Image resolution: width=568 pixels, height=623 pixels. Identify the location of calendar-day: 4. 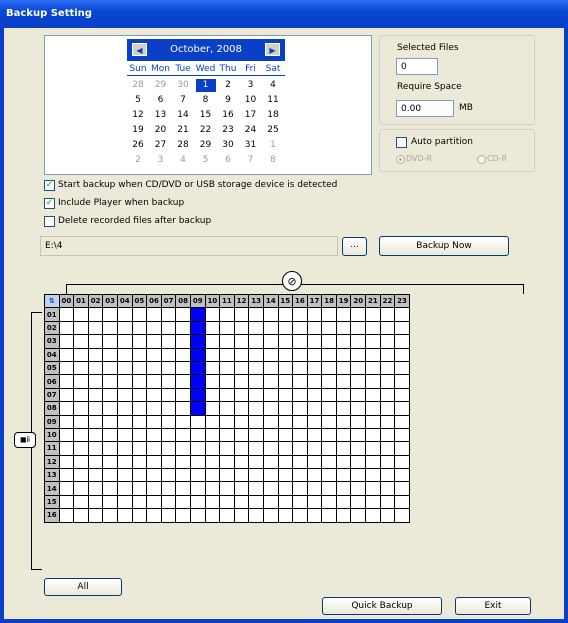
(273, 85).